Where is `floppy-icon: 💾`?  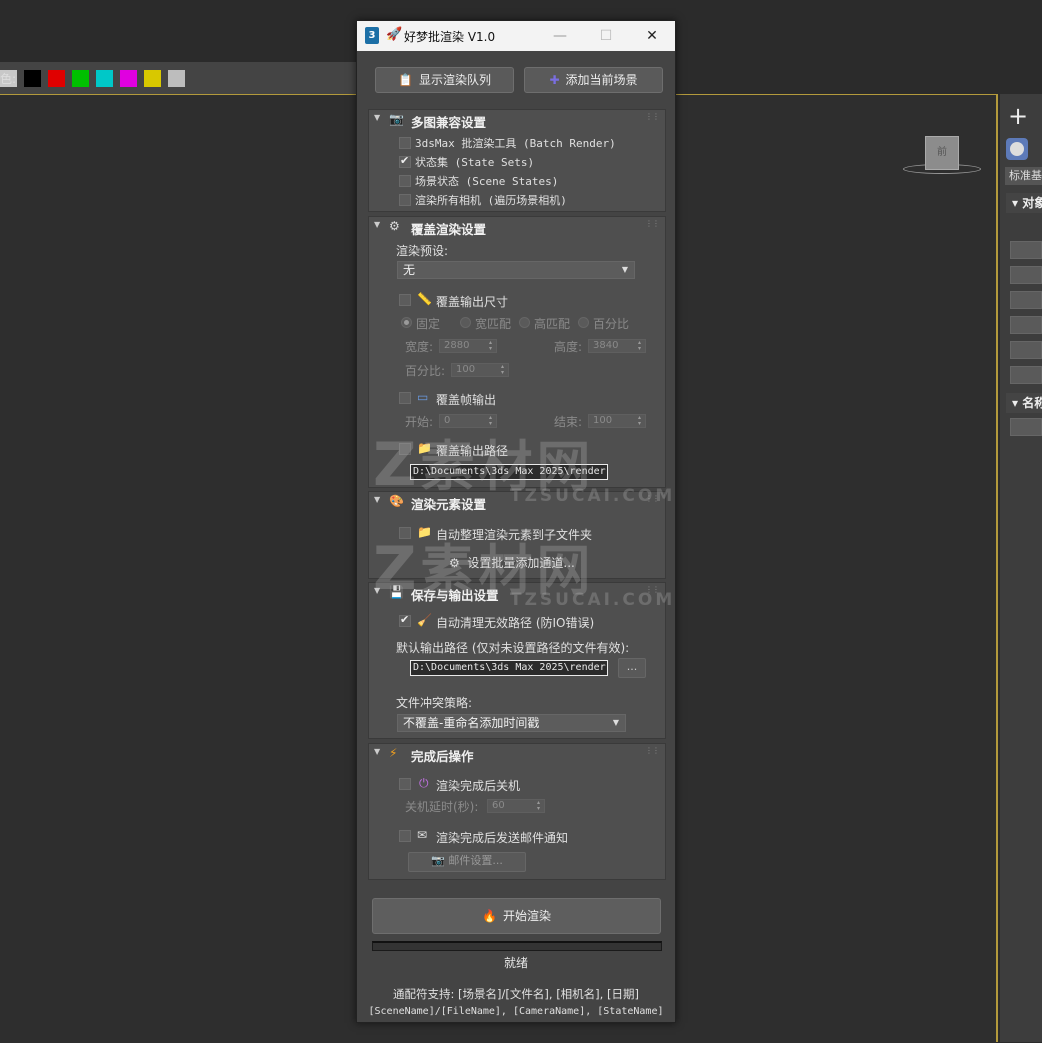 floppy-icon: 💾 is located at coordinates (396, 592).